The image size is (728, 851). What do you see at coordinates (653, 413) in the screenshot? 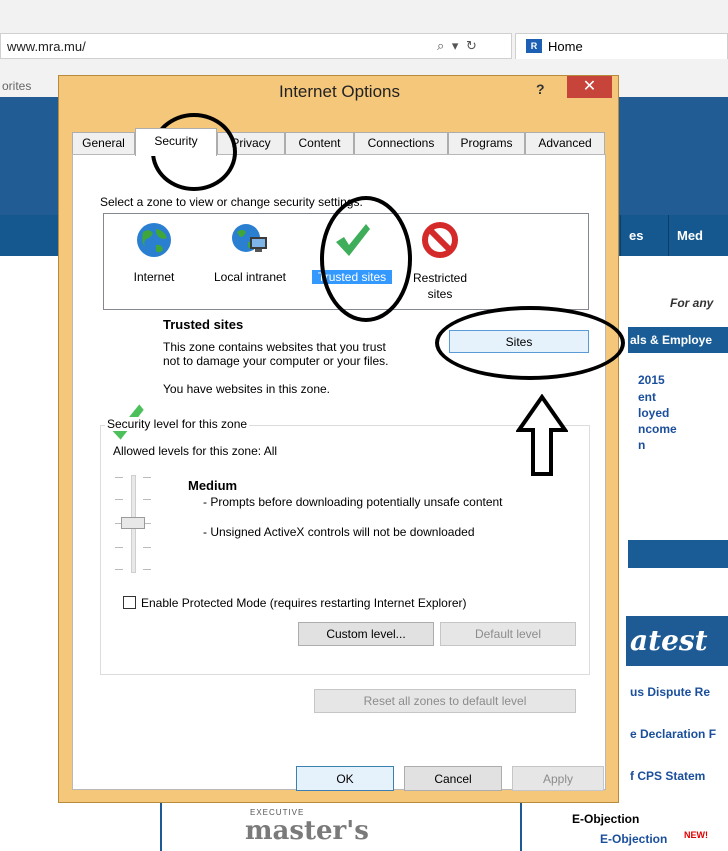
I see `site-link: loyed` at bounding box center [653, 413].